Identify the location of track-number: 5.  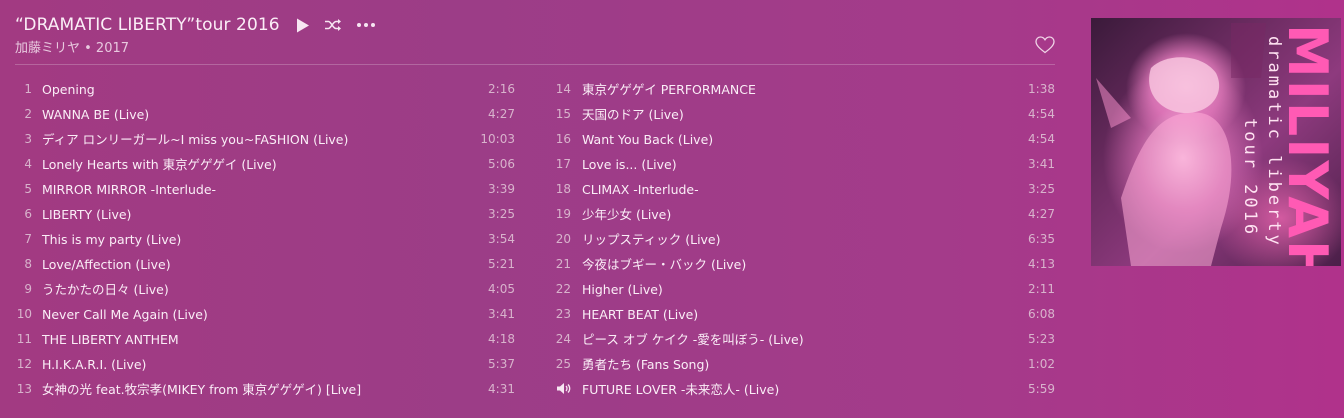
(28, 189).